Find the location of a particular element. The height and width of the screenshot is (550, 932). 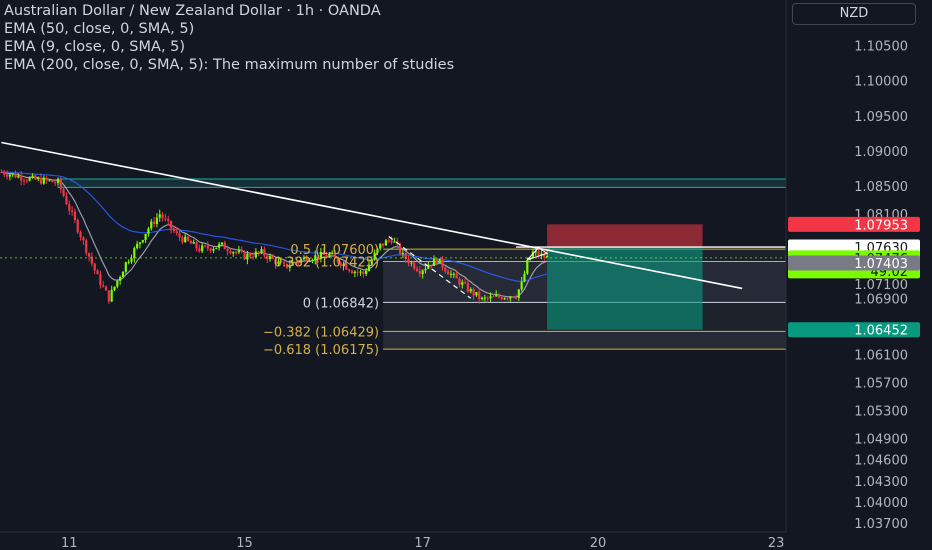

time-tick-label: 11 is located at coordinates (69, 543).